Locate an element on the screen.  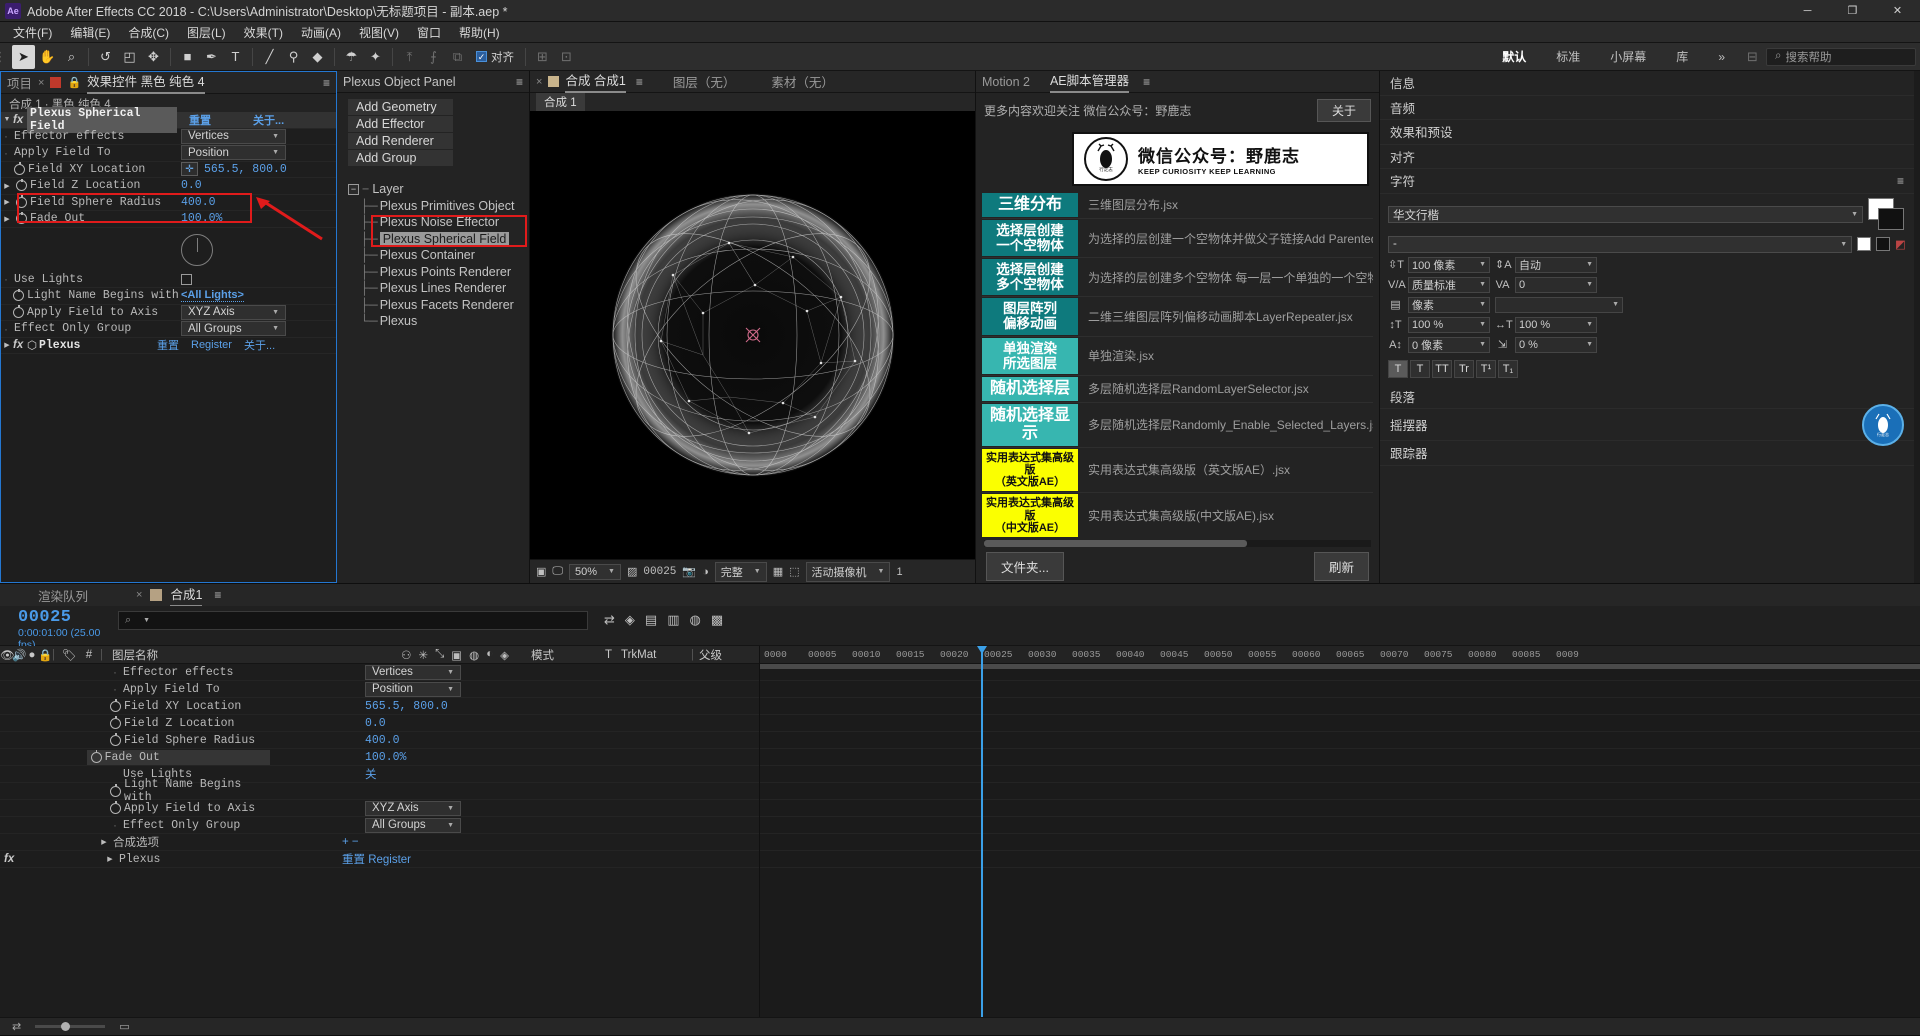
disclosure-triangle-icon: ▶ is located at coordinates (110, 859).